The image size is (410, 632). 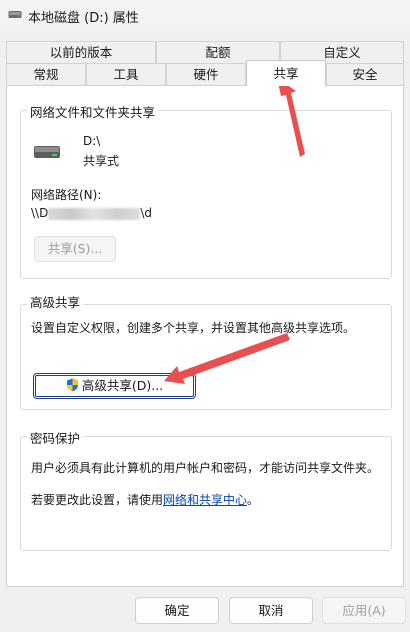 I want to click on tab-security: 安全, so click(x=365, y=74).